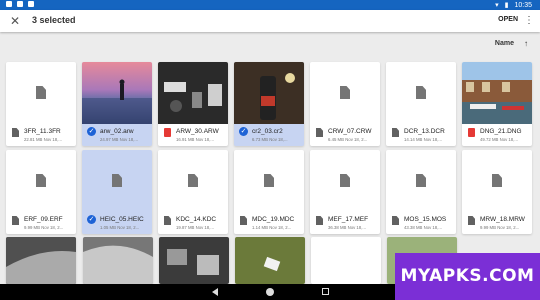 Image resolution: width=540 pixels, height=300 pixels. Describe the element at coordinates (467, 276) in the screenshot. I see `watermark-logo: MYAPKS.COM` at that location.